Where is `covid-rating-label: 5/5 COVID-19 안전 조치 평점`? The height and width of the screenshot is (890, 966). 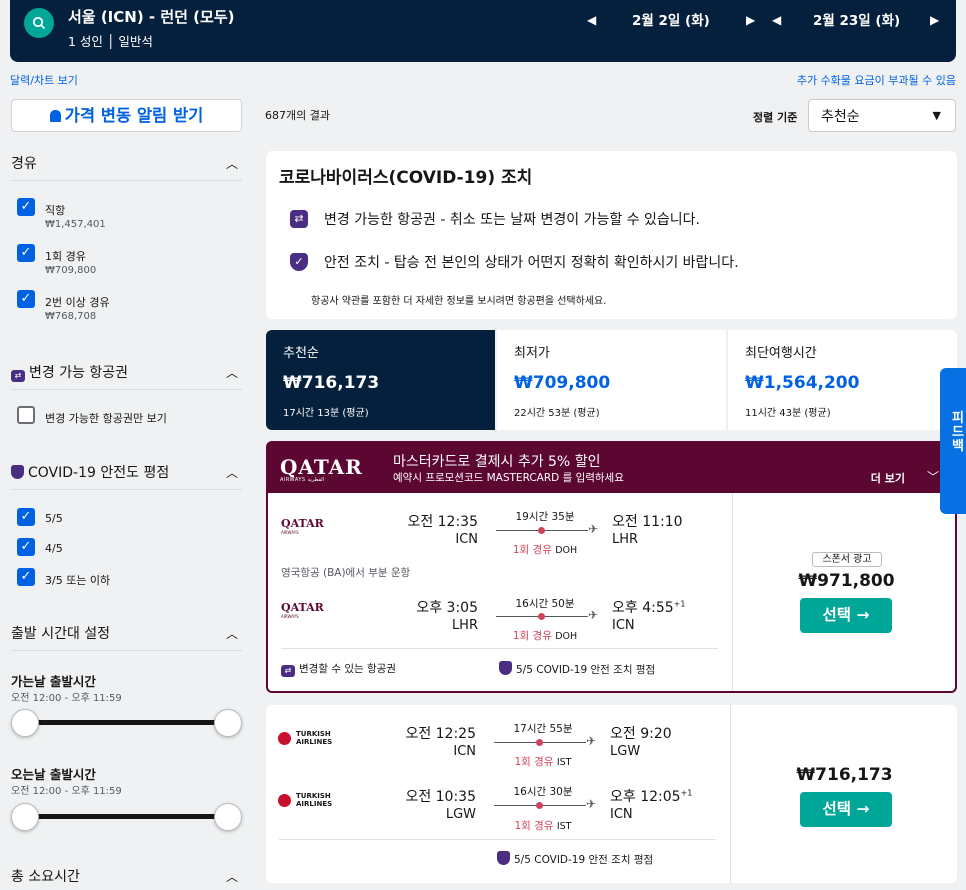
covid-rating-label: 5/5 COVID-19 안전 조치 평점 is located at coordinates (584, 860).